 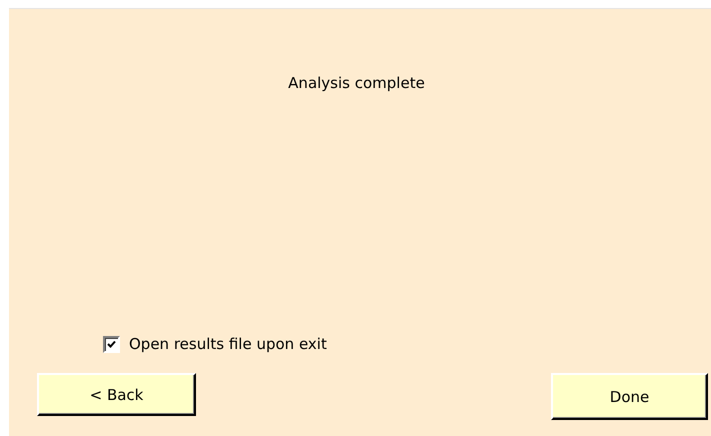 I want to click on checkmark-icon, so click(x=111, y=344).